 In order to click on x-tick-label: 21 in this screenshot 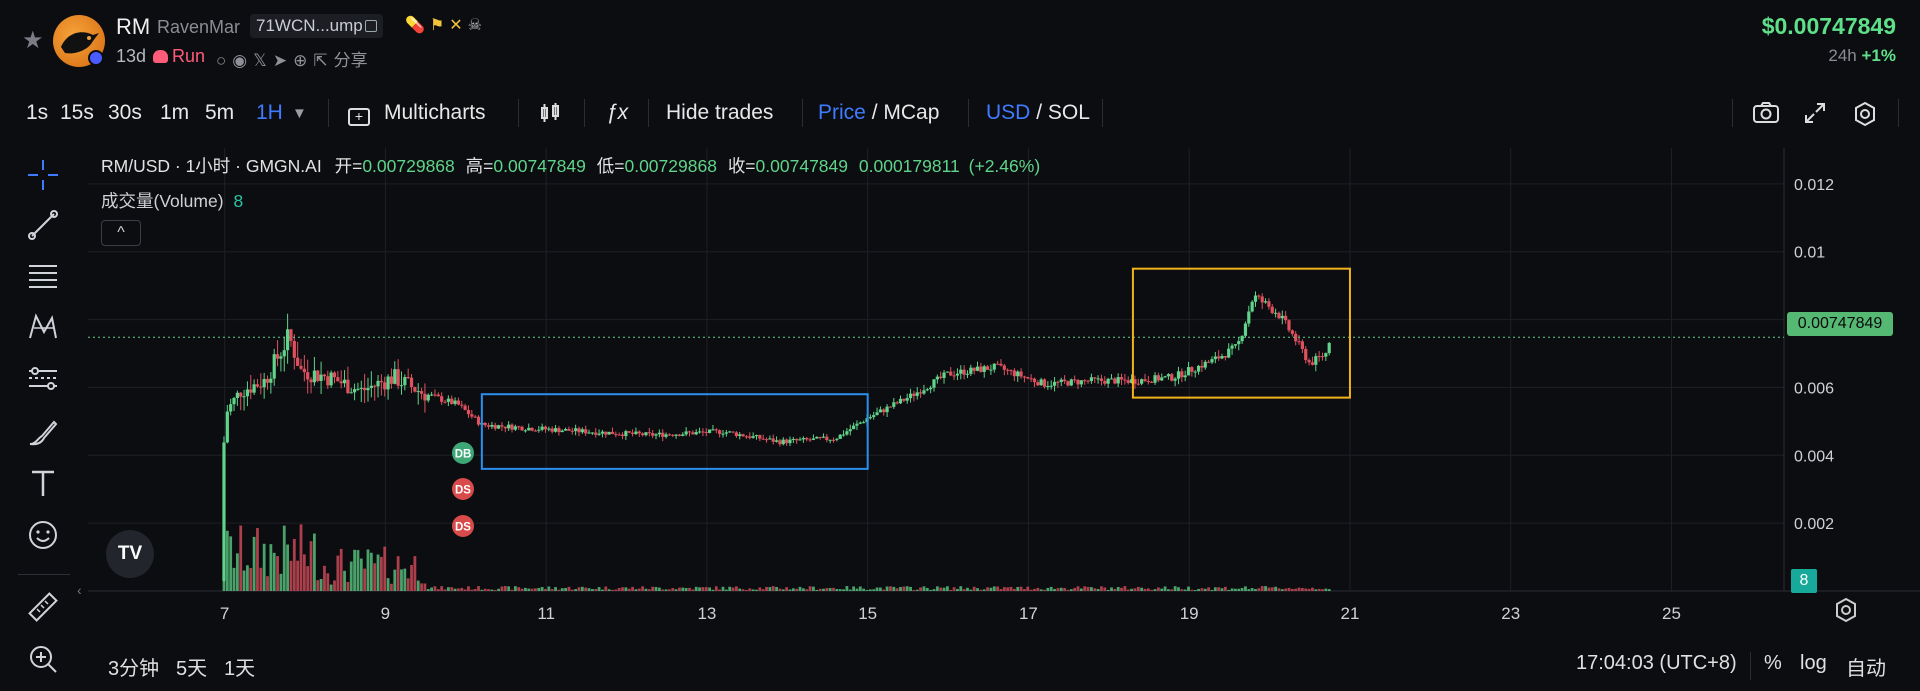, I will do `click(1349, 613)`.